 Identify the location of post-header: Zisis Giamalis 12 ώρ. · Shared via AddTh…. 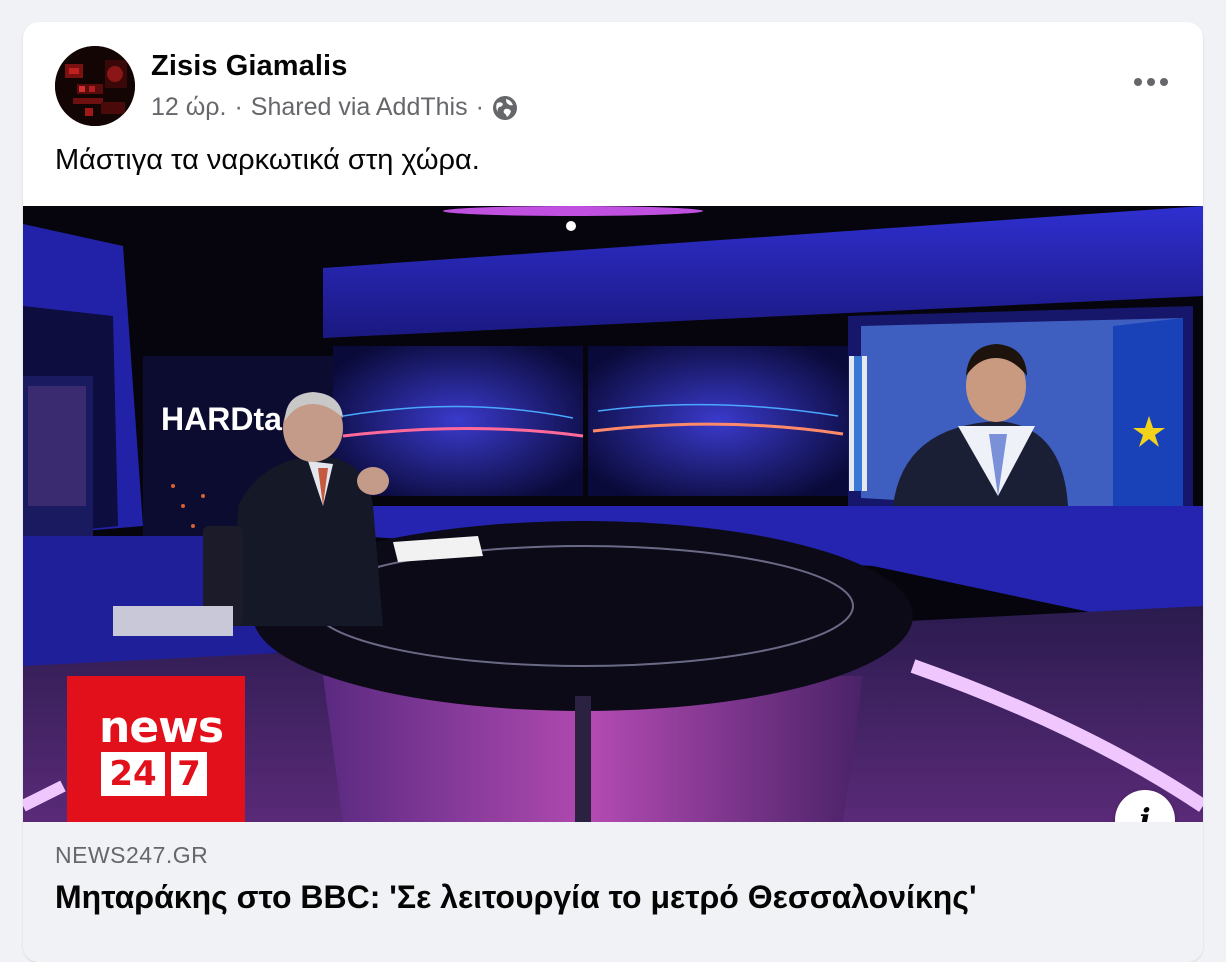
(613, 77).